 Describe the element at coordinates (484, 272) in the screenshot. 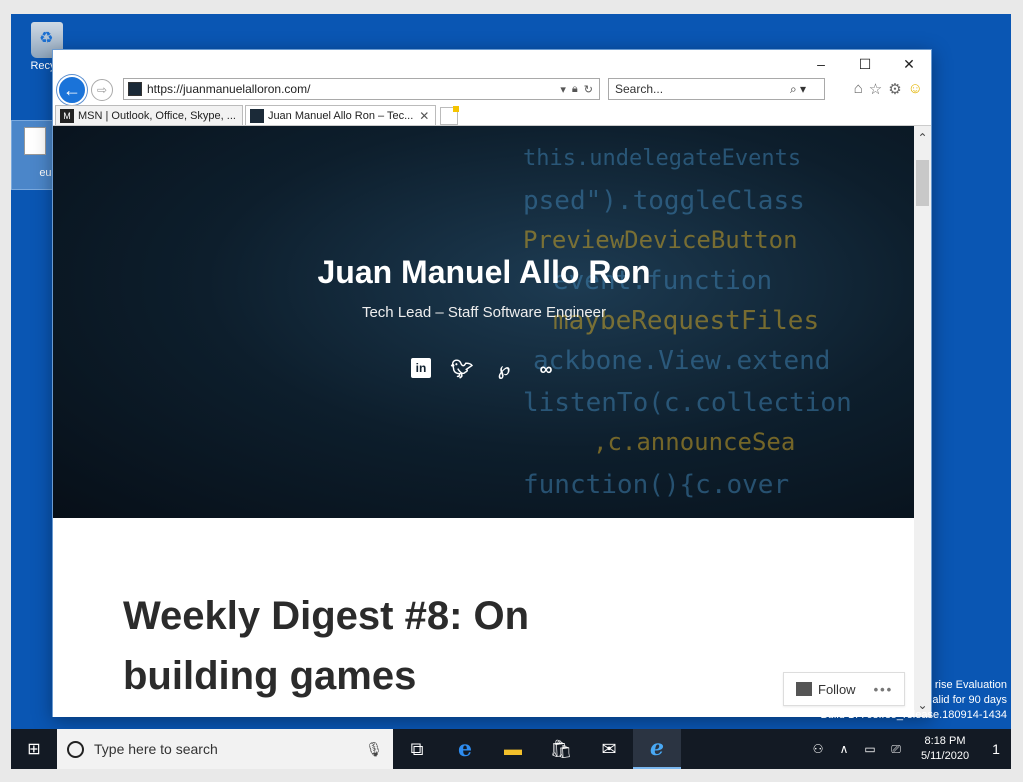

I see `site-title: Juan Manuel Allo Ron` at that location.